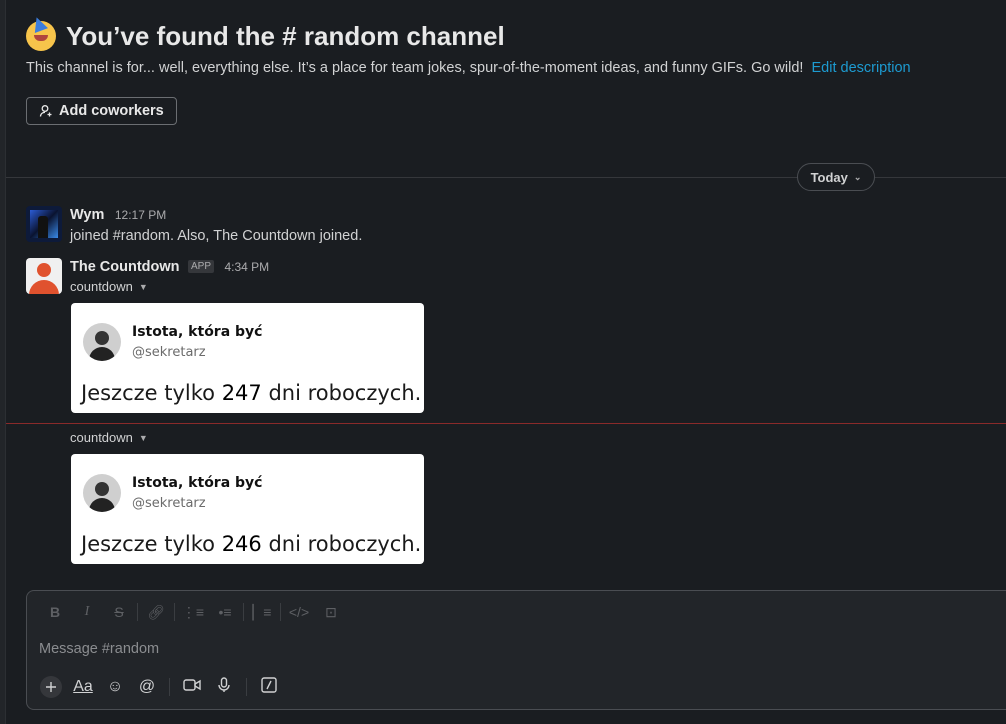 The image size is (1006, 724). I want to click on chevron-down-icon: ⌄, so click(857, 176).